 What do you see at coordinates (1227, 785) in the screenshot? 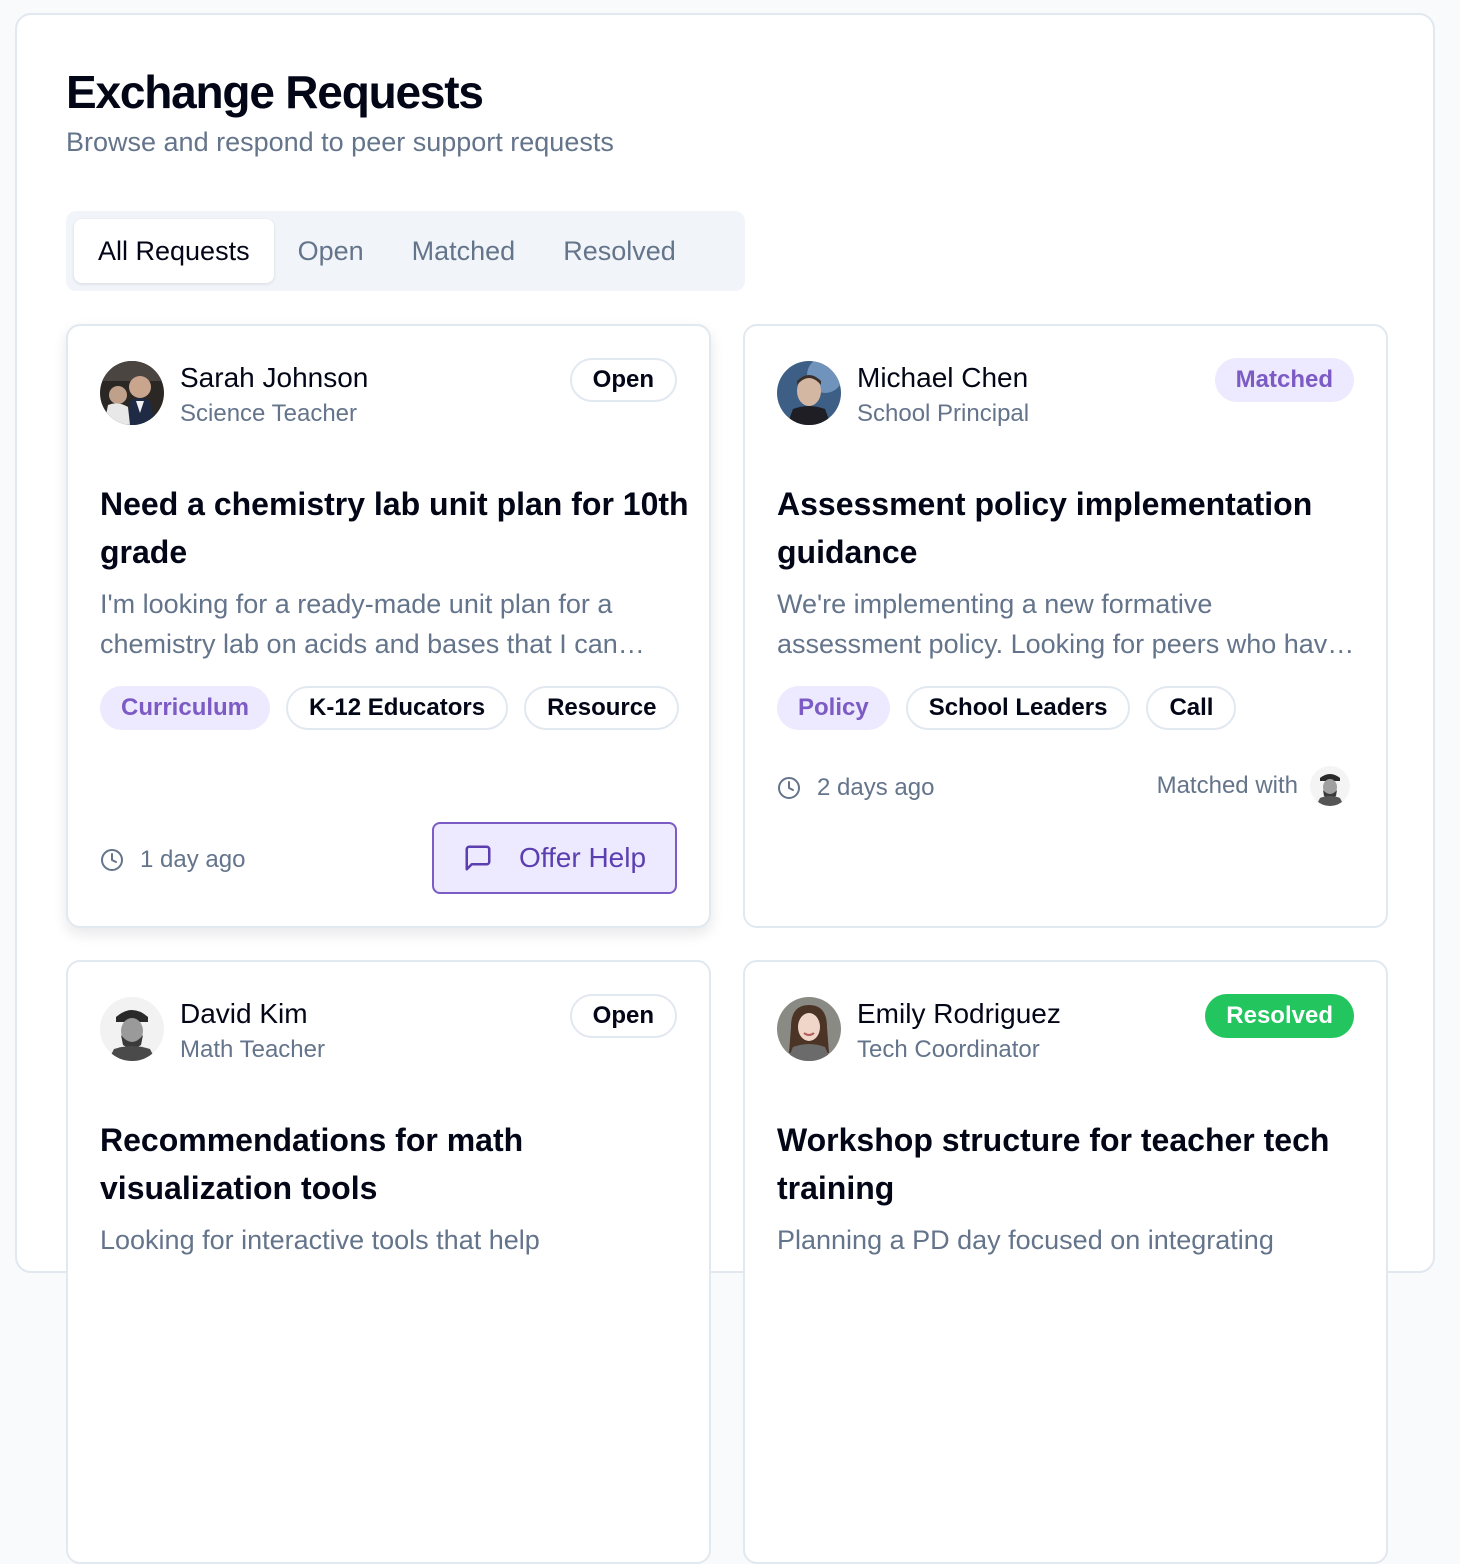
I see `matched-with-label: Matched with` at bounding box center [1227, 785].